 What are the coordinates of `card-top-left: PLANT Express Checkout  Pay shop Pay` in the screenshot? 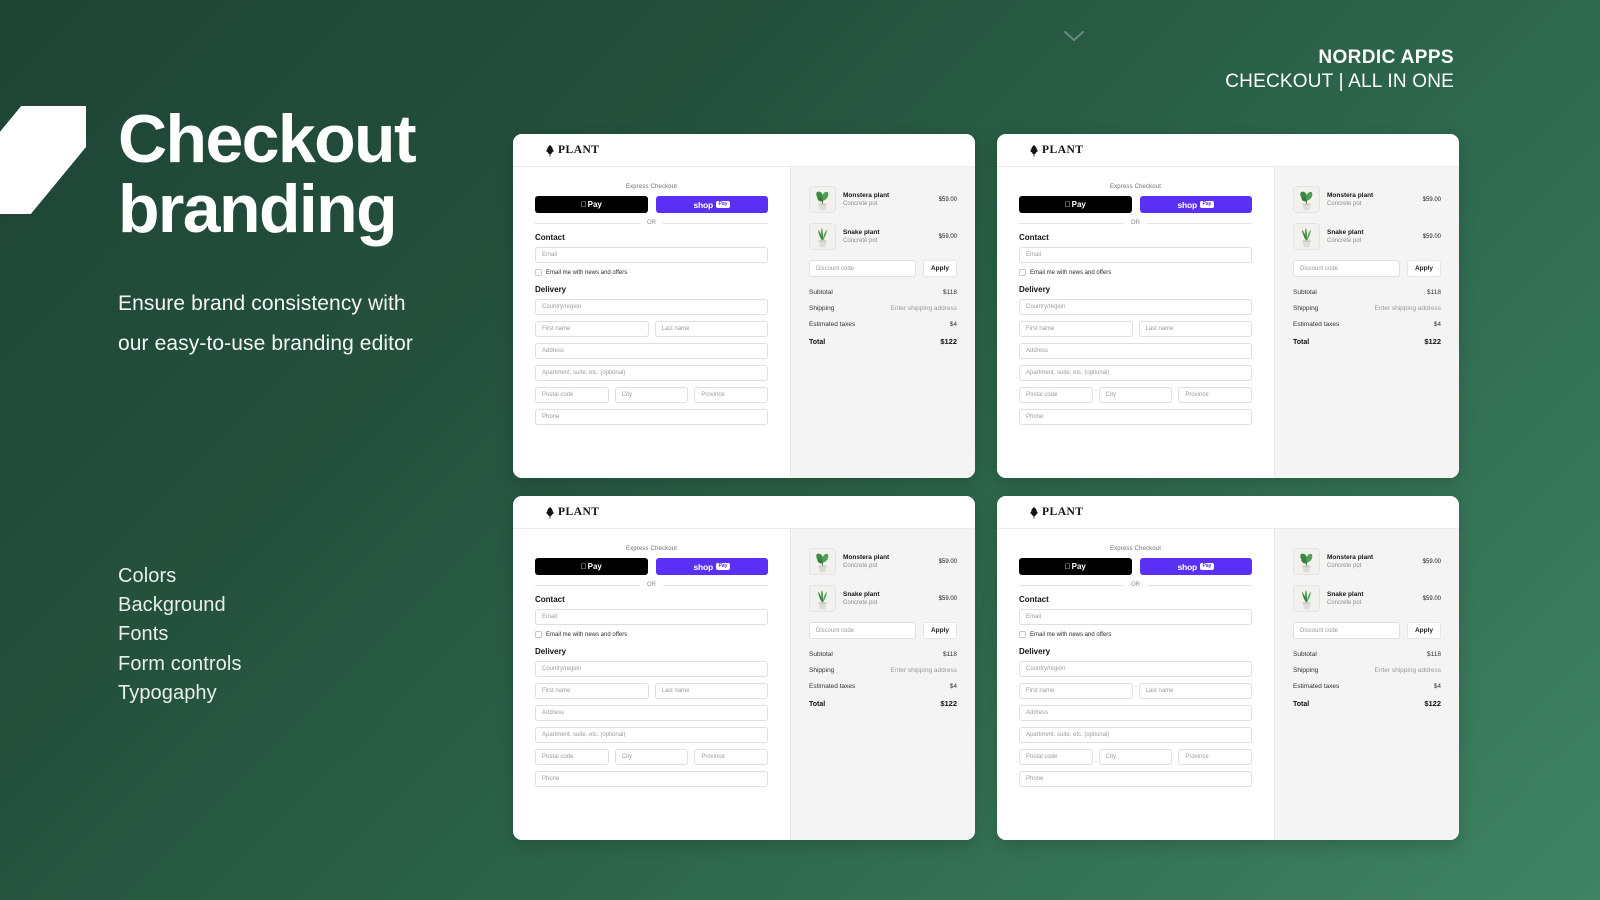 It's located at (744, 306).